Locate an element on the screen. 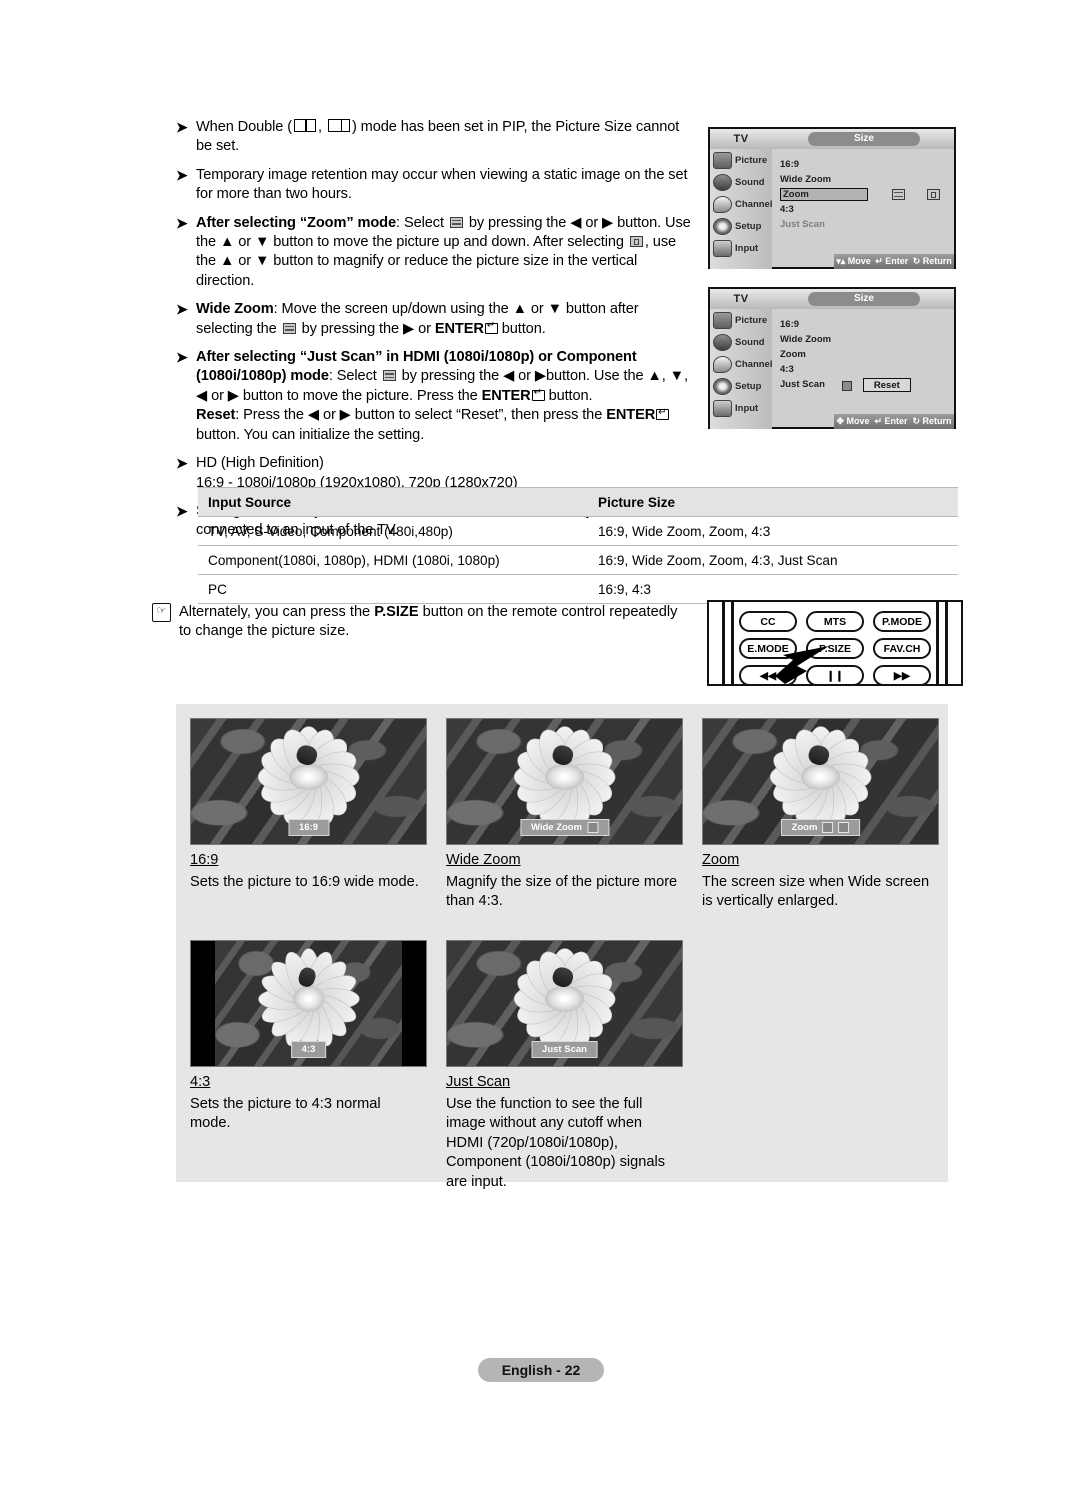  osd-option-justscan-selected: Just Scan Reset is located at coordinates (867, 384).